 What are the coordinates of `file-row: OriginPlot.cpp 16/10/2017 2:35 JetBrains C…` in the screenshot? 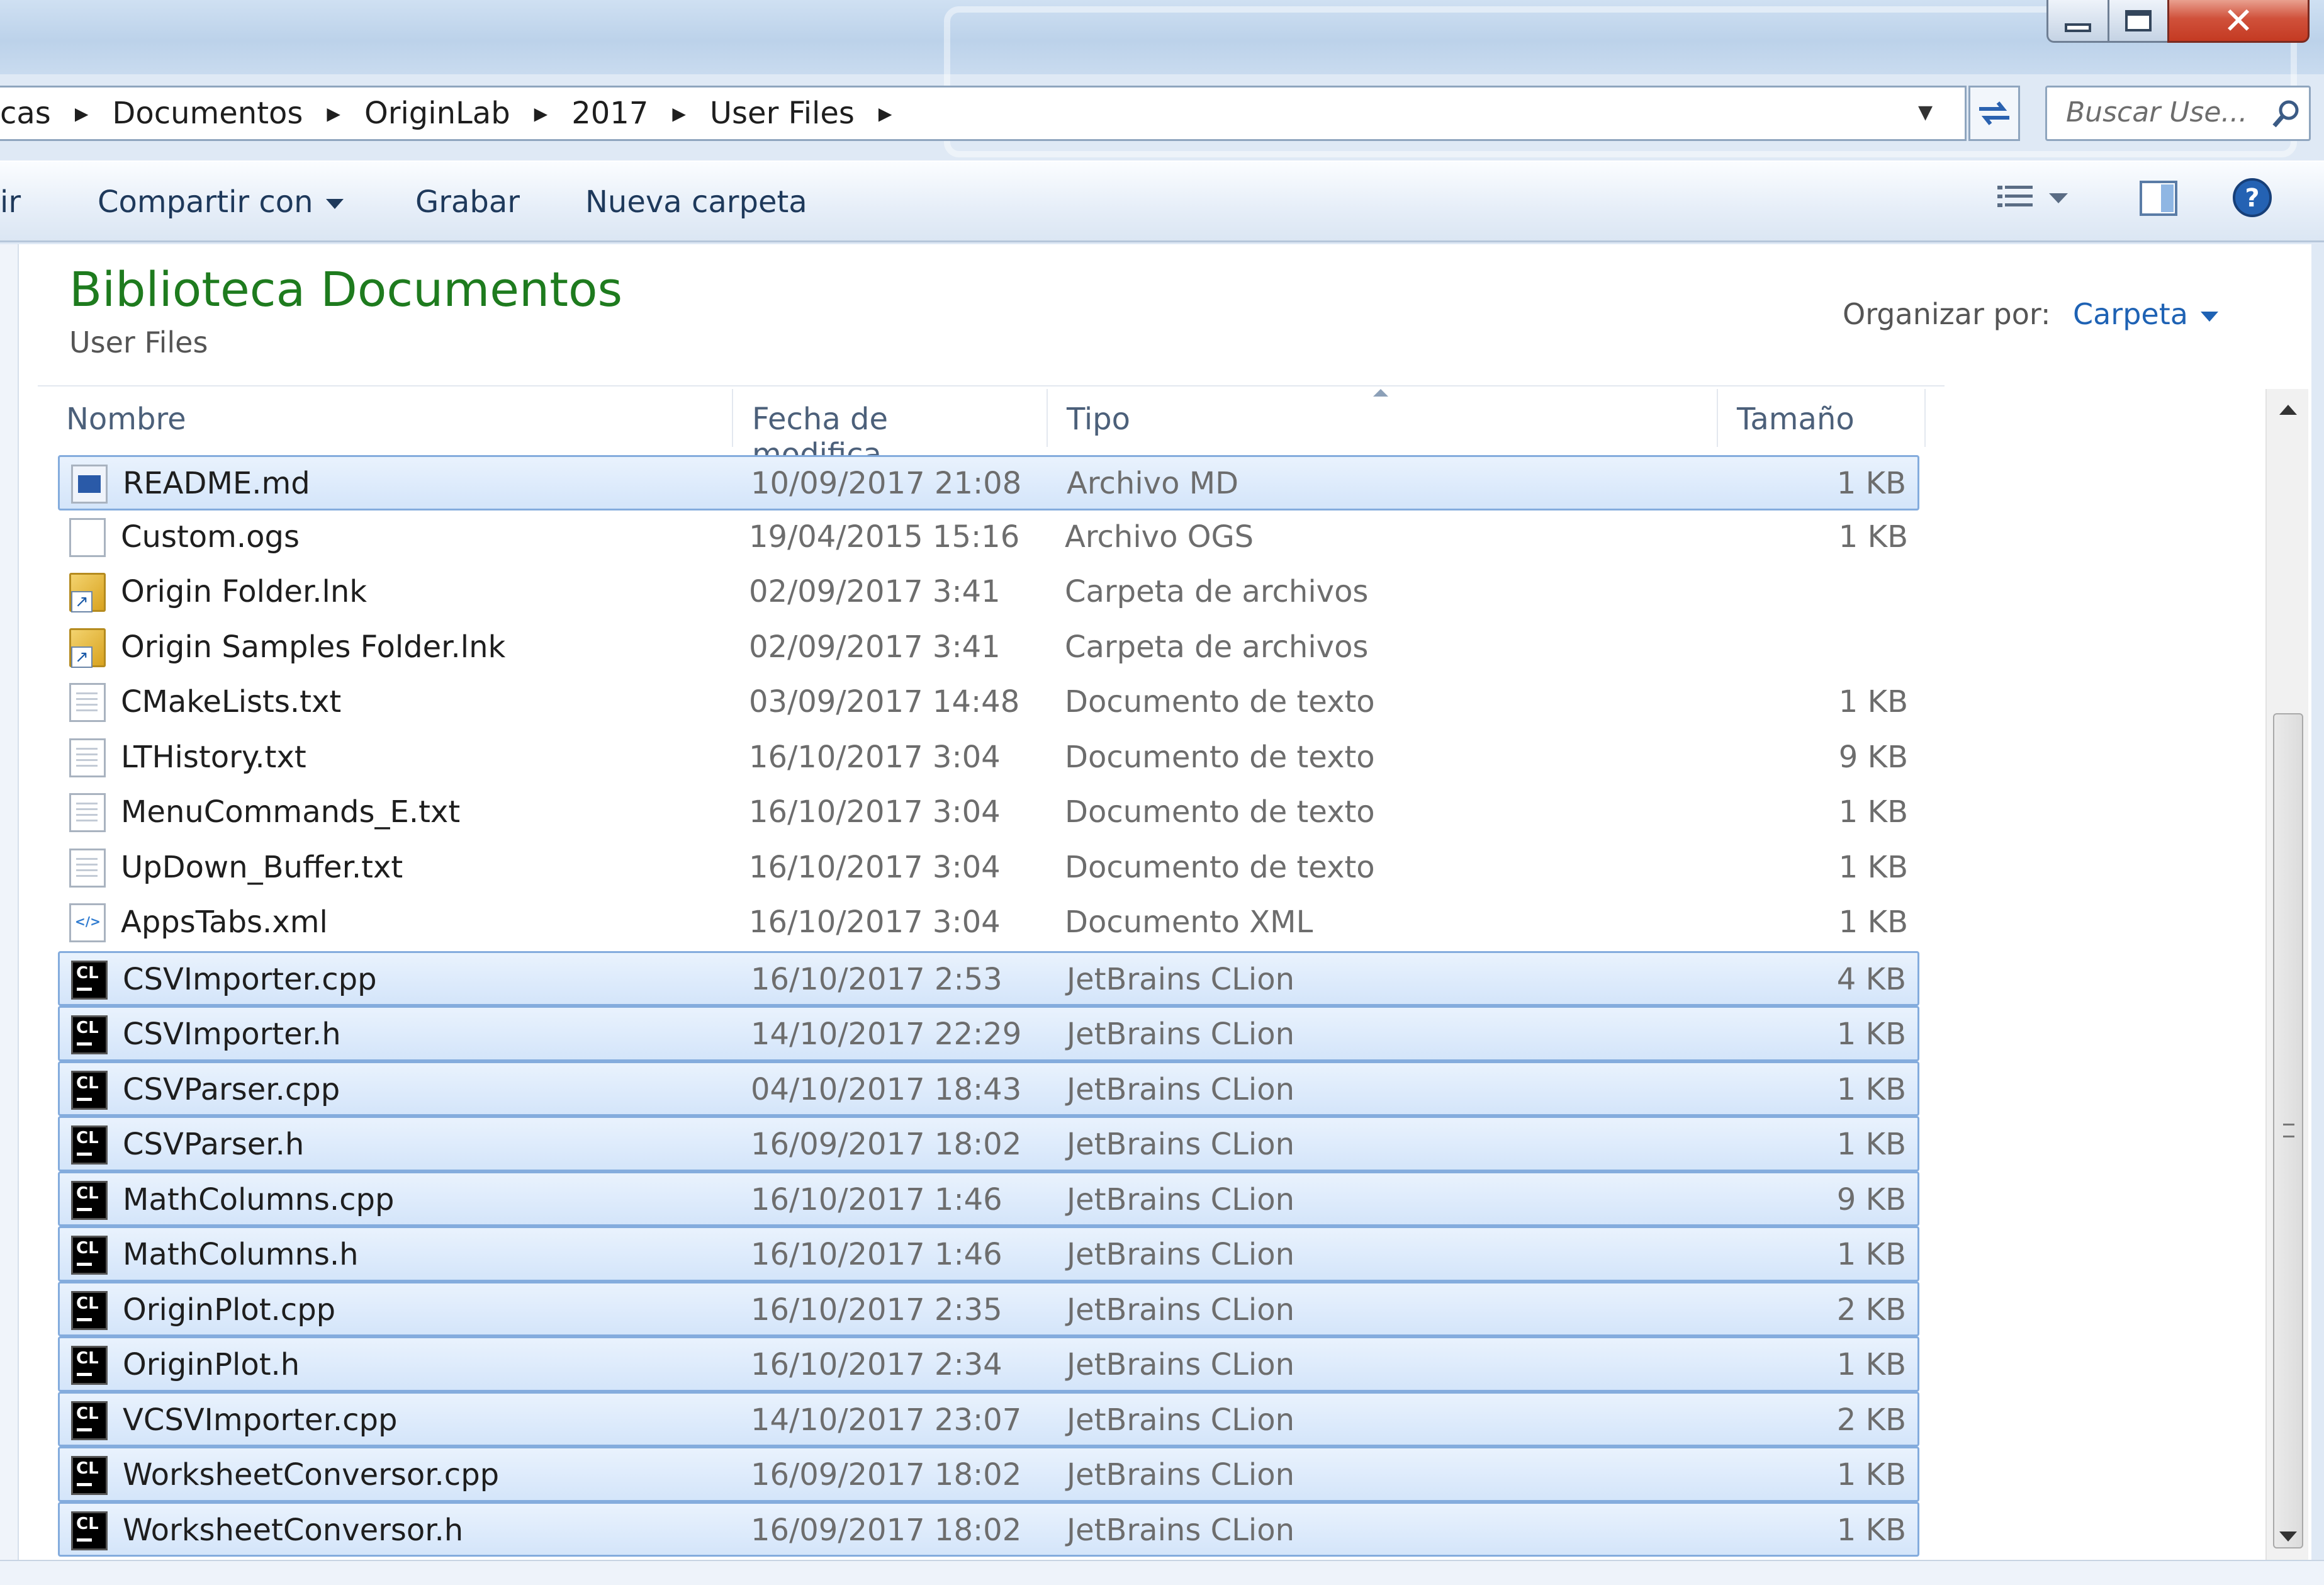 It's located at (989, 1308).